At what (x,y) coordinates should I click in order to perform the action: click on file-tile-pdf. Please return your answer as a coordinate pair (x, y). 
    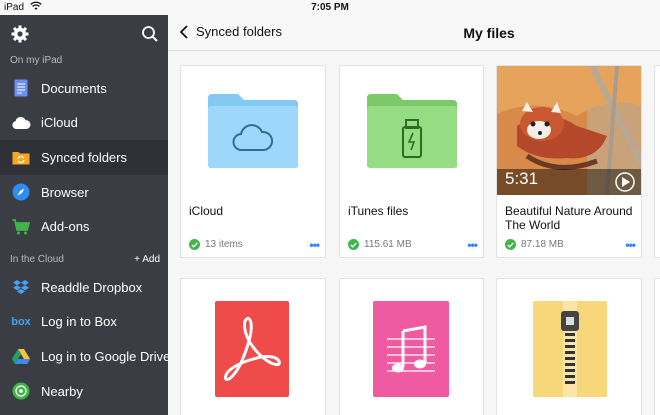
    Looking at the image, I should click on (253, 346).